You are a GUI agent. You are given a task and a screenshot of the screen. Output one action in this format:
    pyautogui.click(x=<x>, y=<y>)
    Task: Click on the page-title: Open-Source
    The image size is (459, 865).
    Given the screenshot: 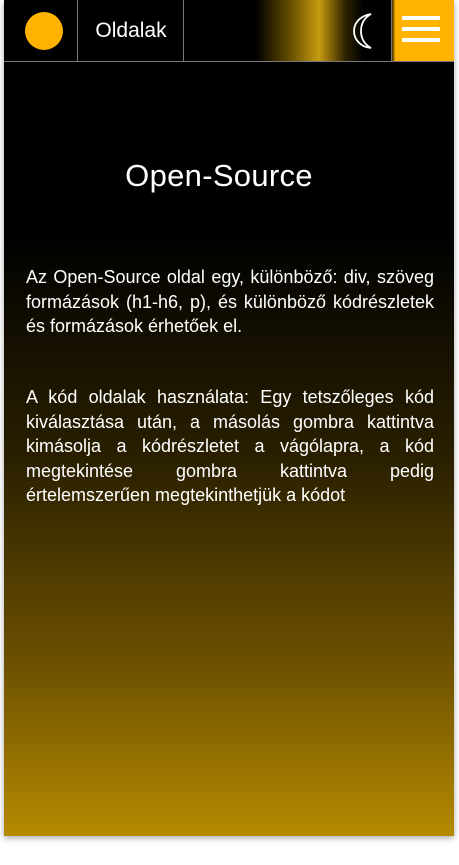 What is the action you would take?
    pyautogui.click(x=219, y=175)
    